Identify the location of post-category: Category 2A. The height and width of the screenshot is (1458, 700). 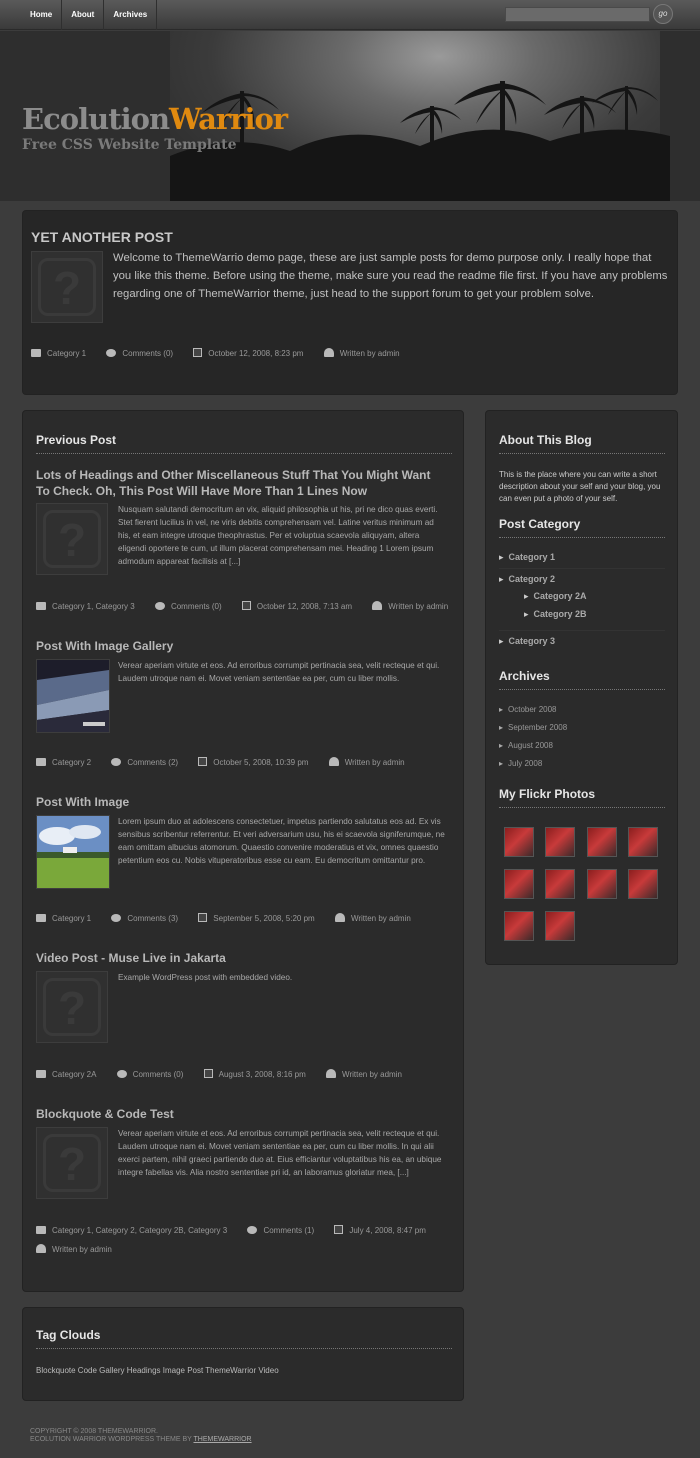
(74, 1074).